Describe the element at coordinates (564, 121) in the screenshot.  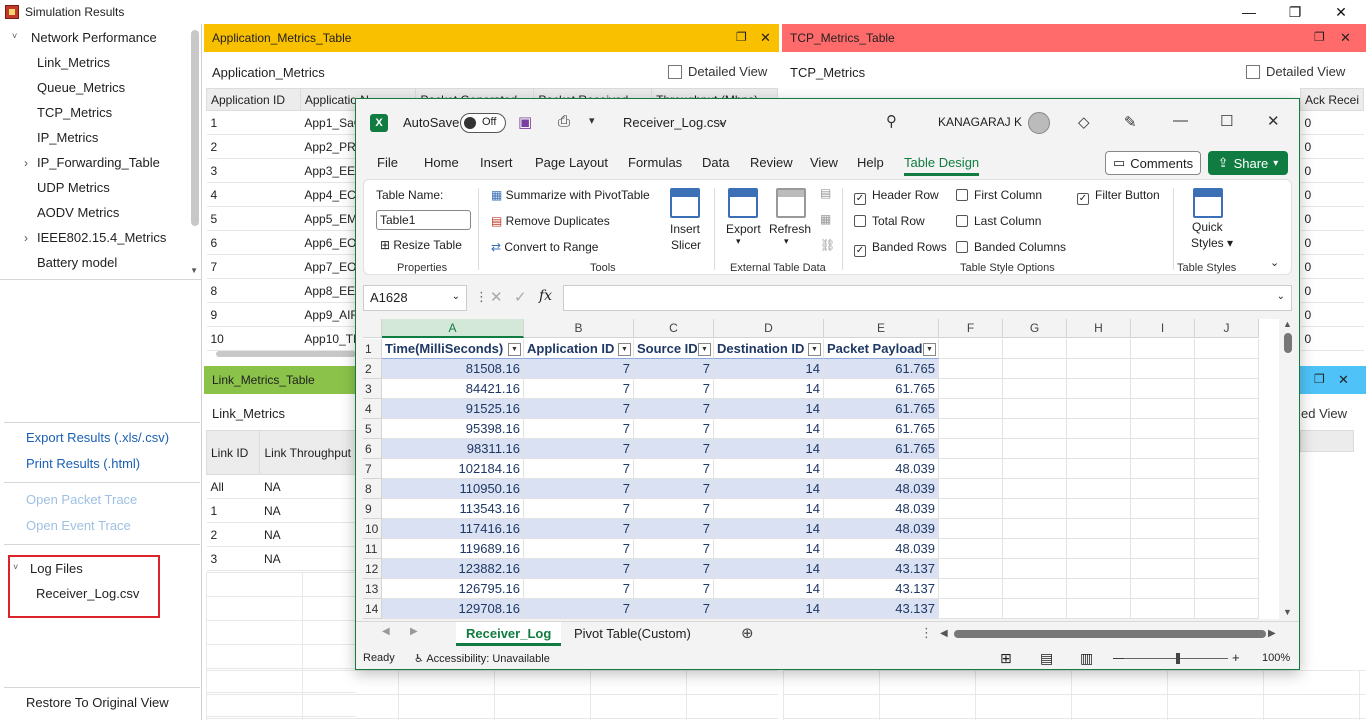
I see `print-preview-icon: ⎙` at that location.